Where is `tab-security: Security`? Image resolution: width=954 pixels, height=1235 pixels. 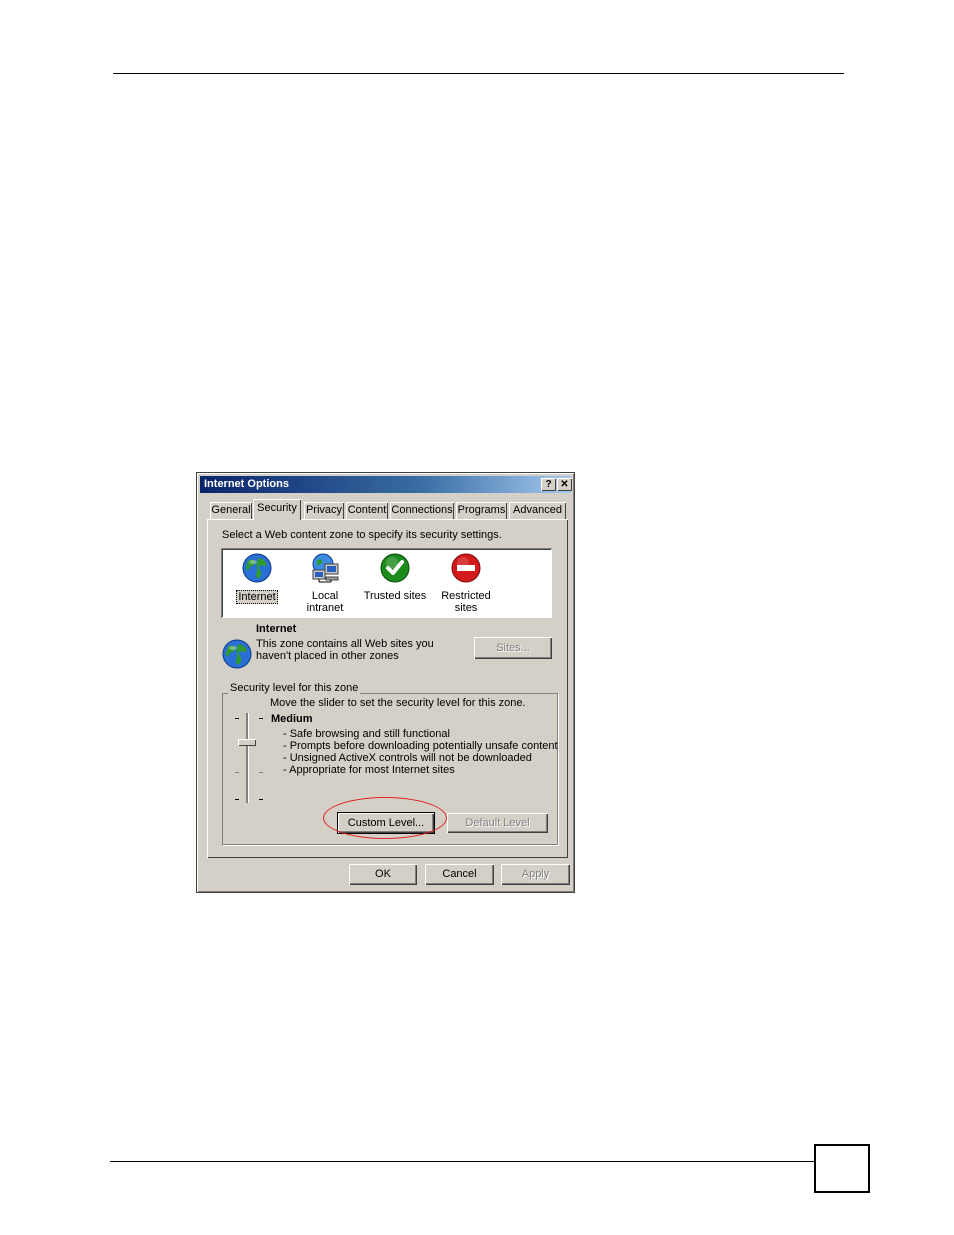 tab-security: Security is located at coordinates (277, 509).